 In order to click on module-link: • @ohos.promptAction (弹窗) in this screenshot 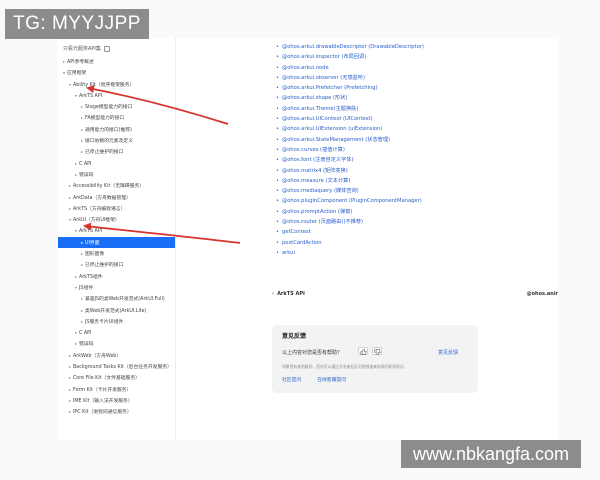, I will do `click(350, 212)`.